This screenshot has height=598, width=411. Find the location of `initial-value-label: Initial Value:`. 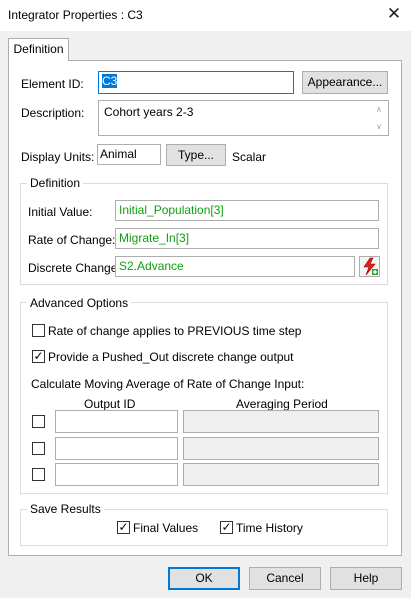

initial-value-label: Initial Value: is located at coordinates (60, 212).